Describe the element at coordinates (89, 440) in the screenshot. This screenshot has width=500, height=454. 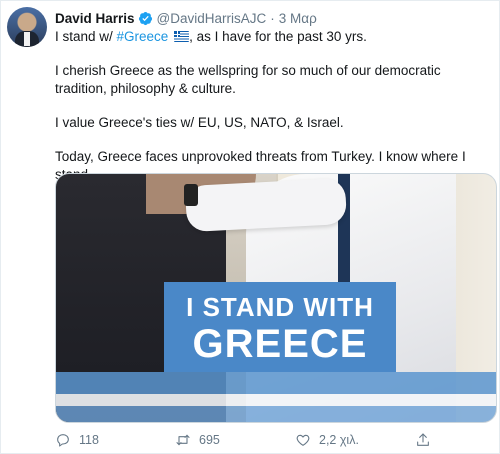
I see `reply-count: 118` at that location.